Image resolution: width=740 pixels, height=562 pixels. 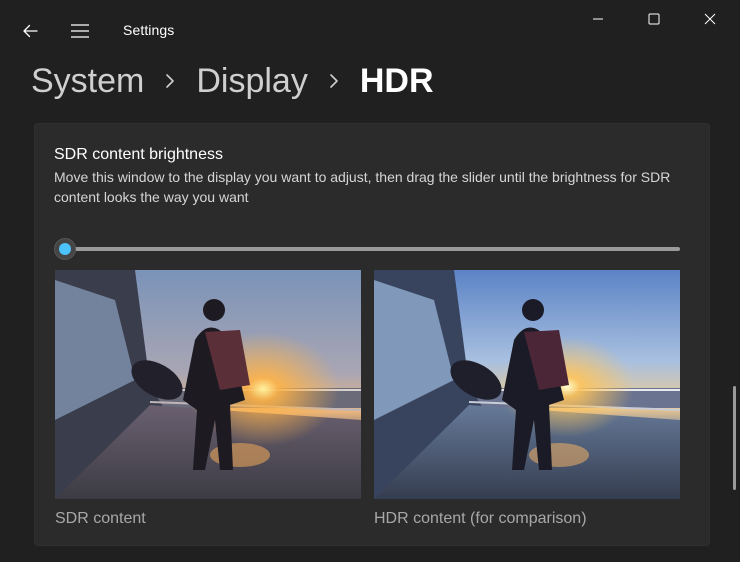 I want to click on breadcrumb: System Display HDR, so click(x=232, y=81).